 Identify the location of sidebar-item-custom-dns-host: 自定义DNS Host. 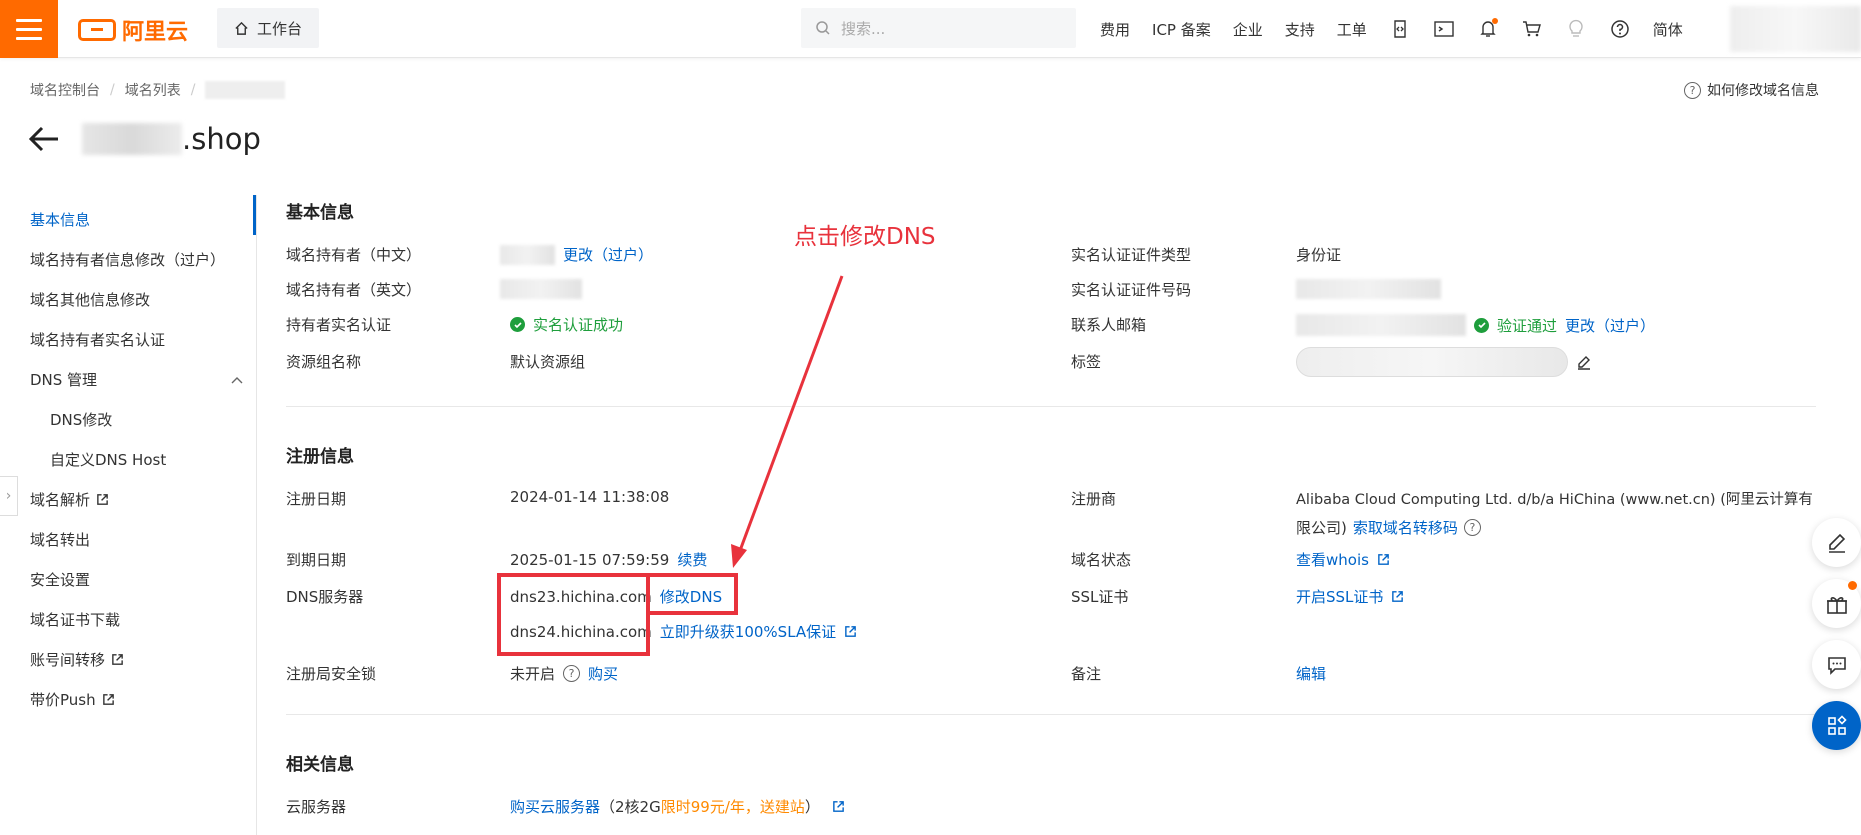
(108, 459).